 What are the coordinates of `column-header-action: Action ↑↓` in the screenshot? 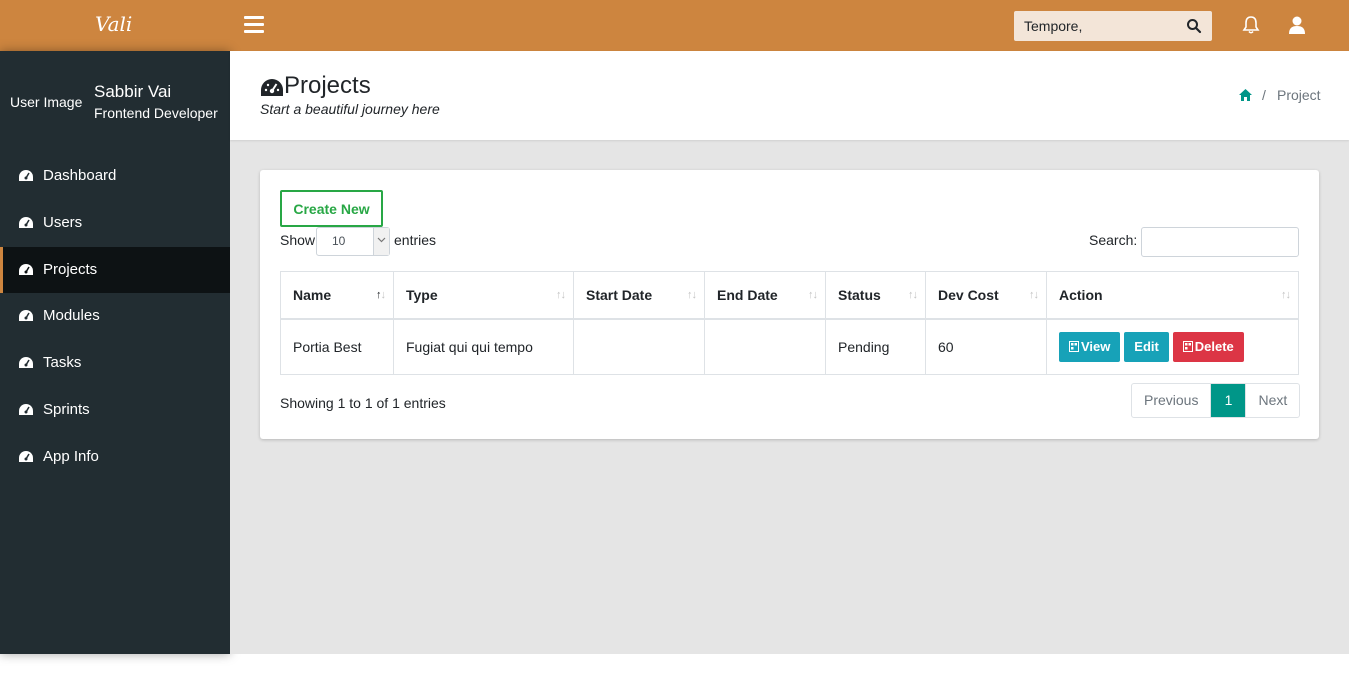 It's located at (1172, 295).